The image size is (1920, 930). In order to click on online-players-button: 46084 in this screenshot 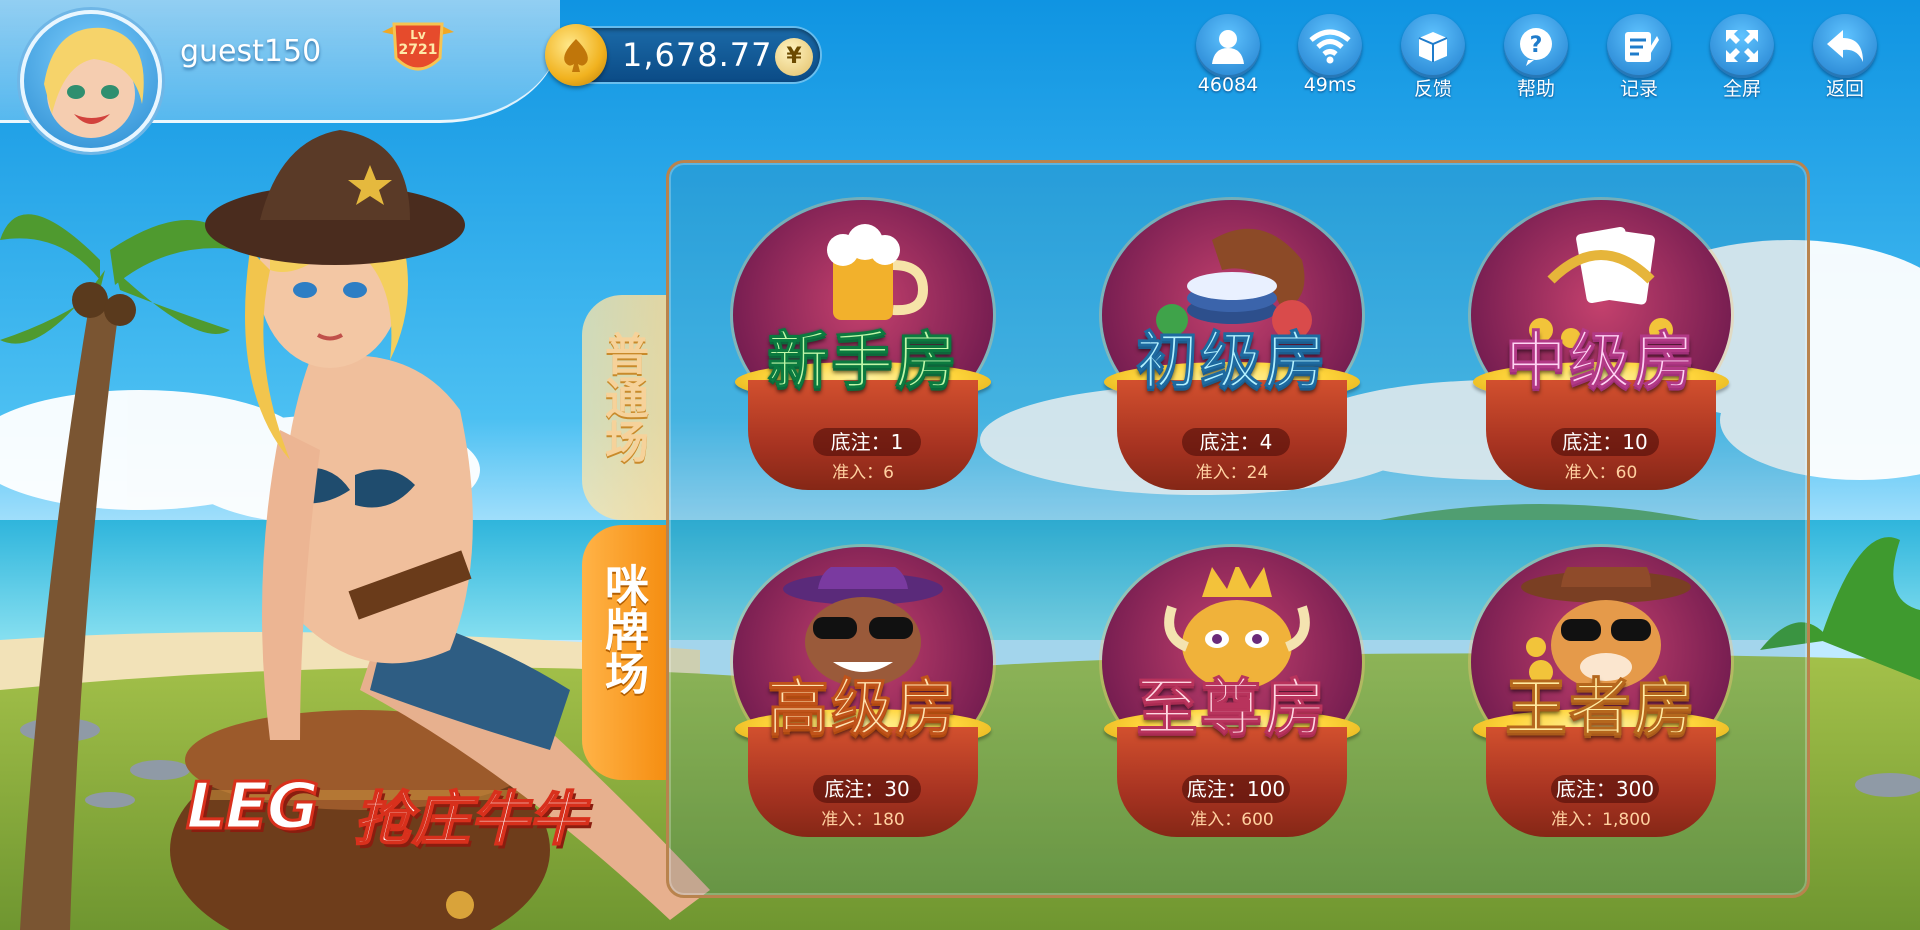, I will do `click(1228, 57)`.